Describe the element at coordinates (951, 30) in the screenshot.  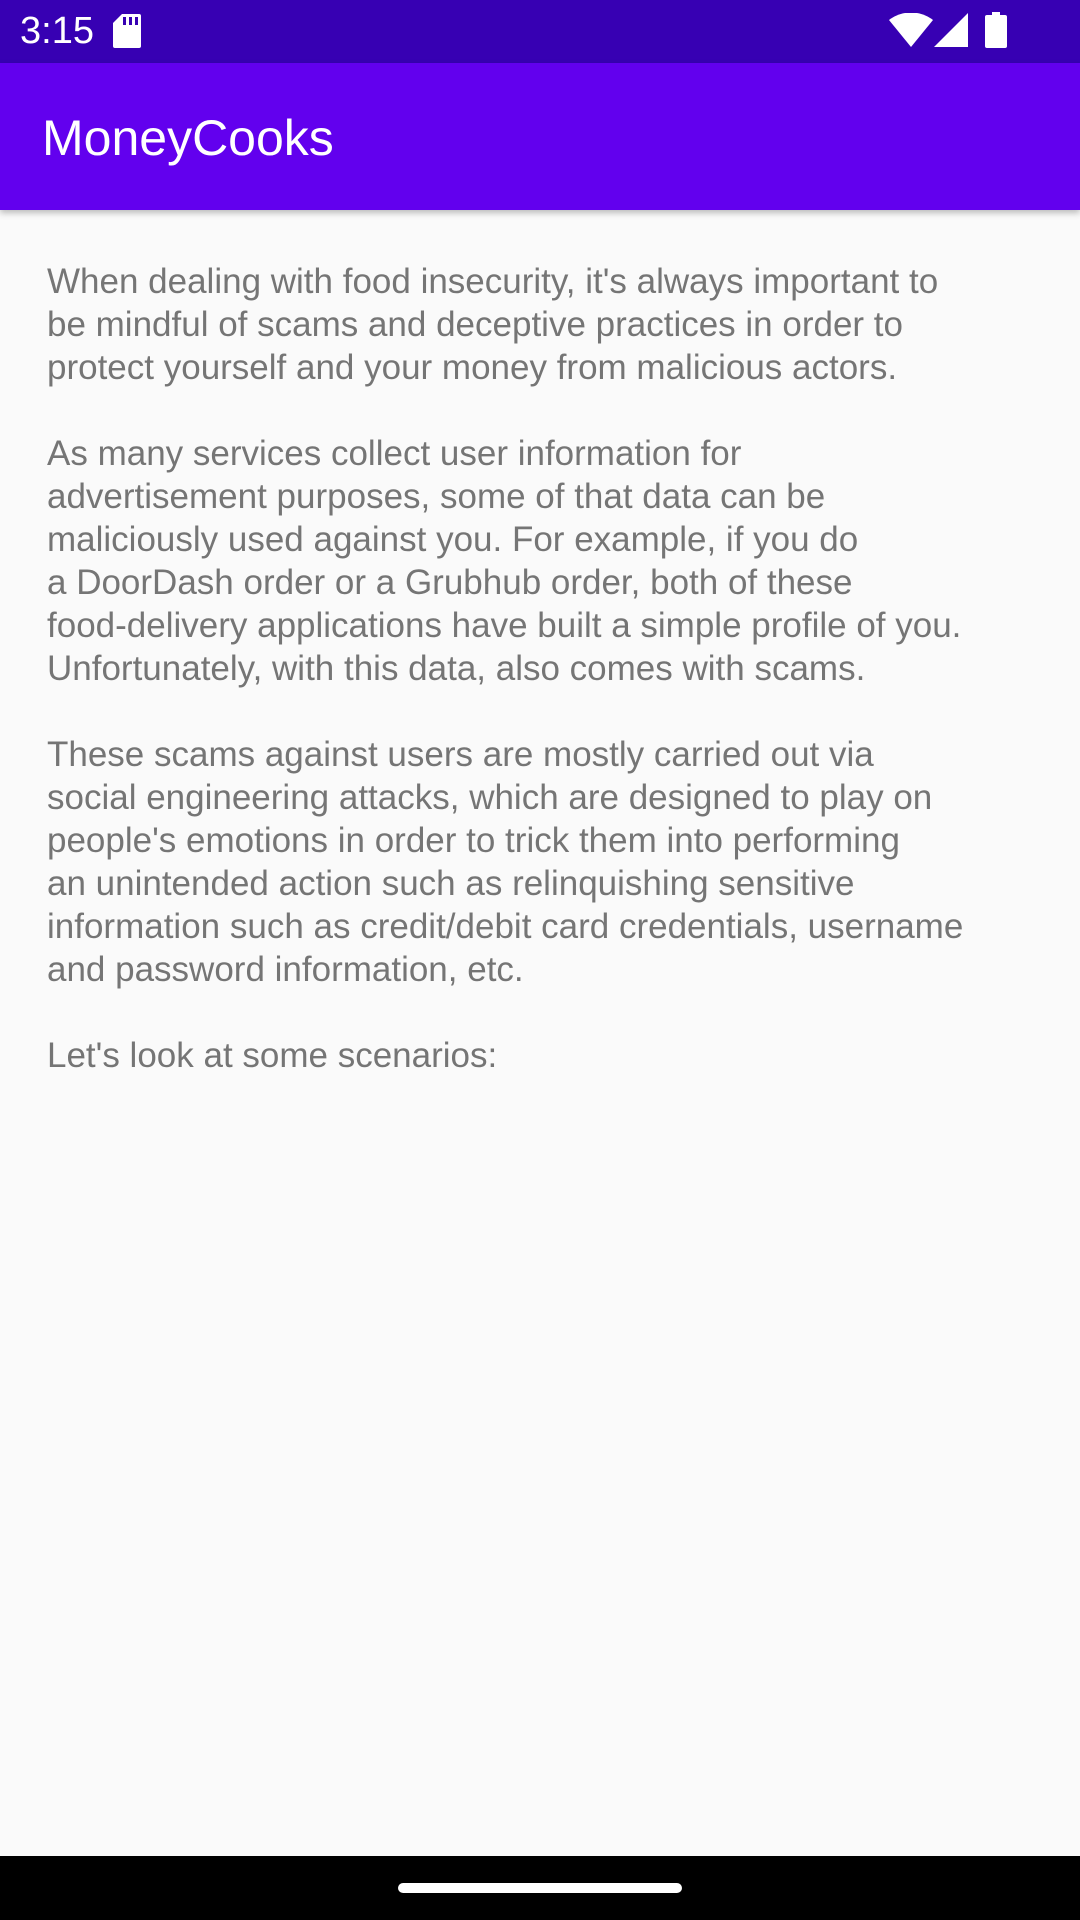
I see `cell-signal-icon` at that location.